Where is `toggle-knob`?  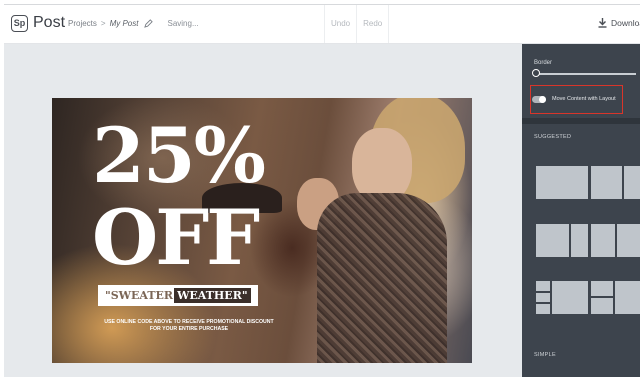
toggle-knob is located at coordinates (542, 99).